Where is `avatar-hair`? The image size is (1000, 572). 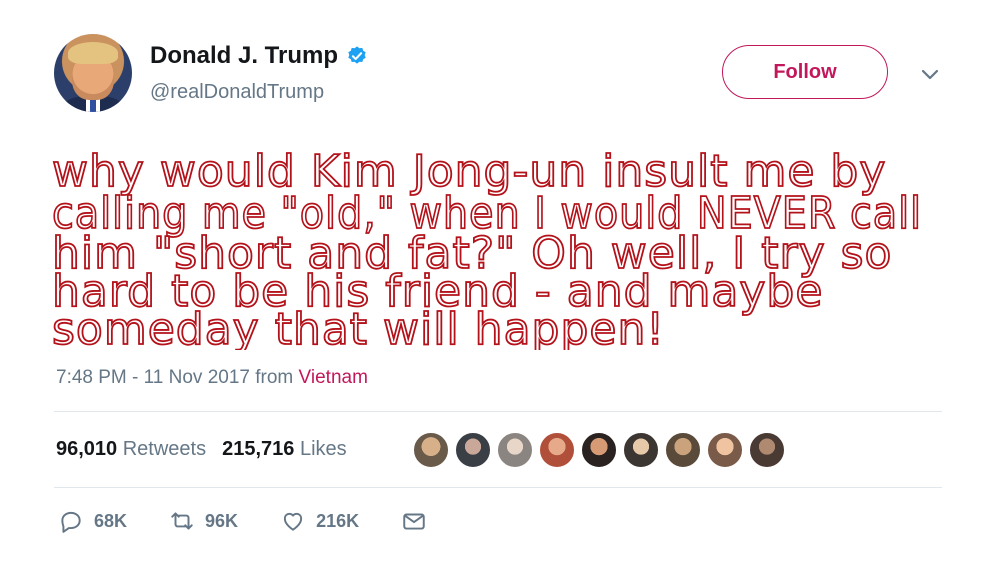
avatar-hair is located at coordinates (93, 53).